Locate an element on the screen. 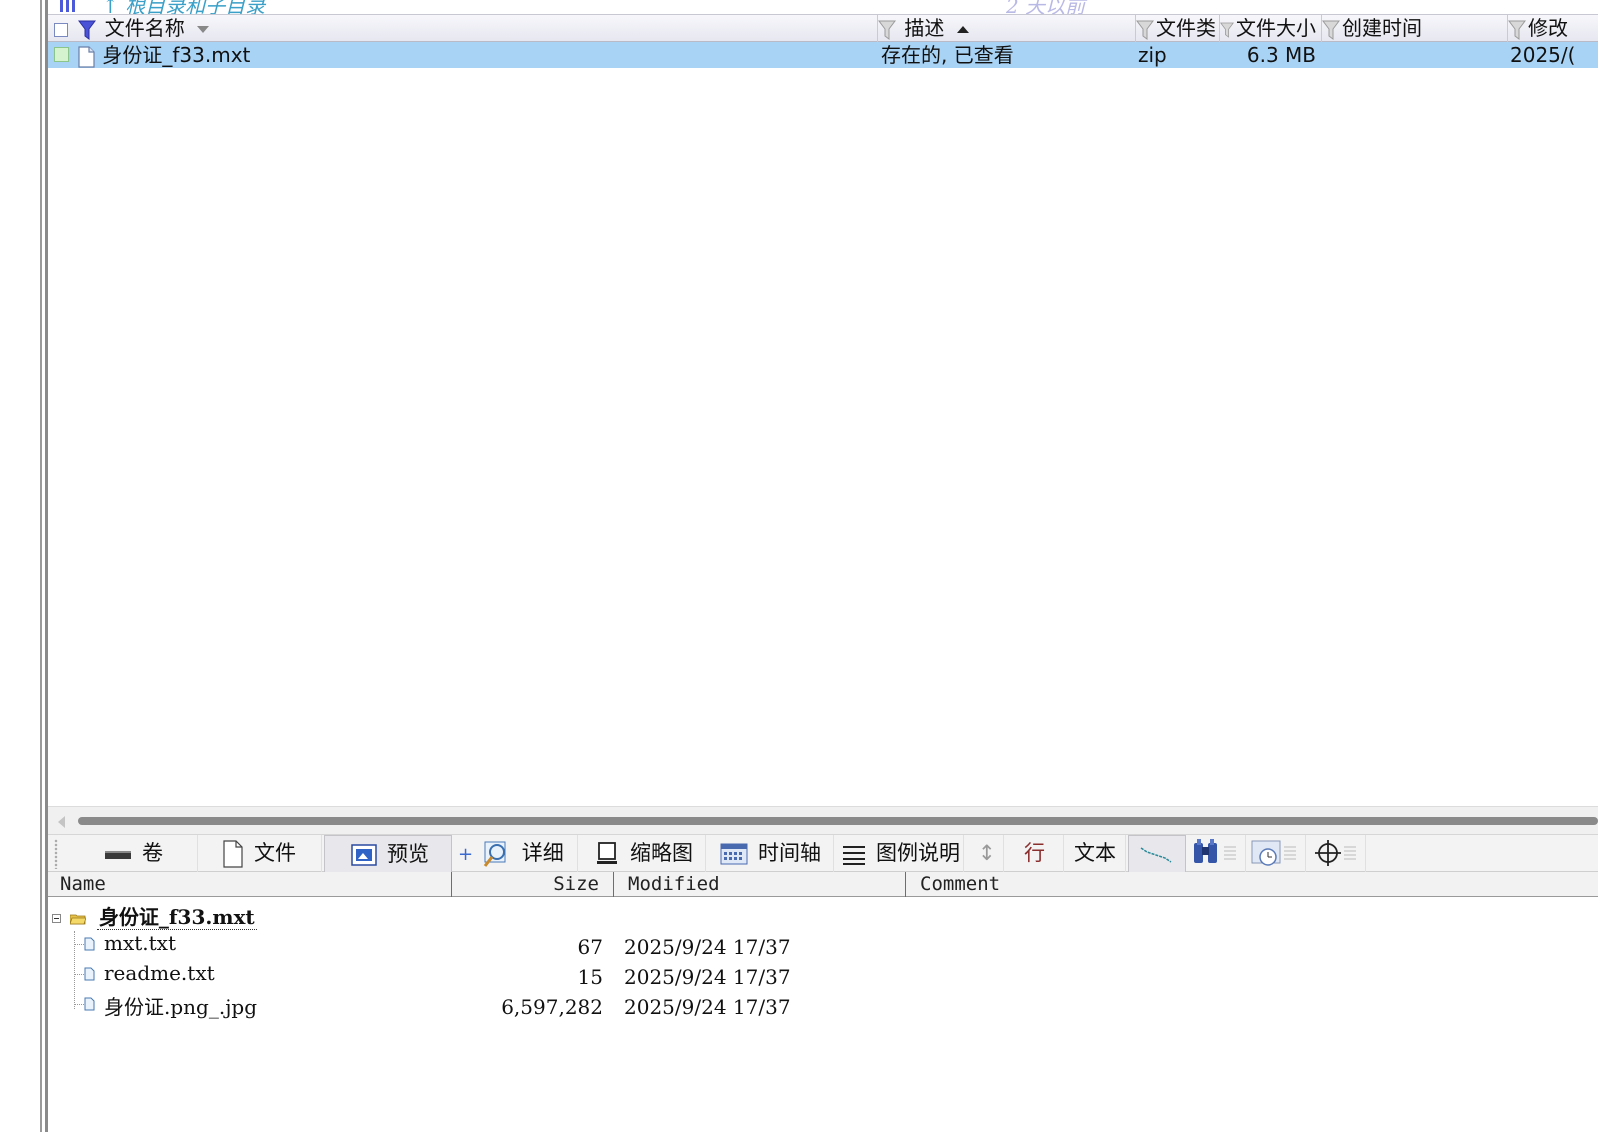 This screenshot has width=1598, height=1132. file-row: 身份证_f33.mxt 存在的, 已查看 zip 6.3 MB 2025/( is located at coordinates (823, 55).